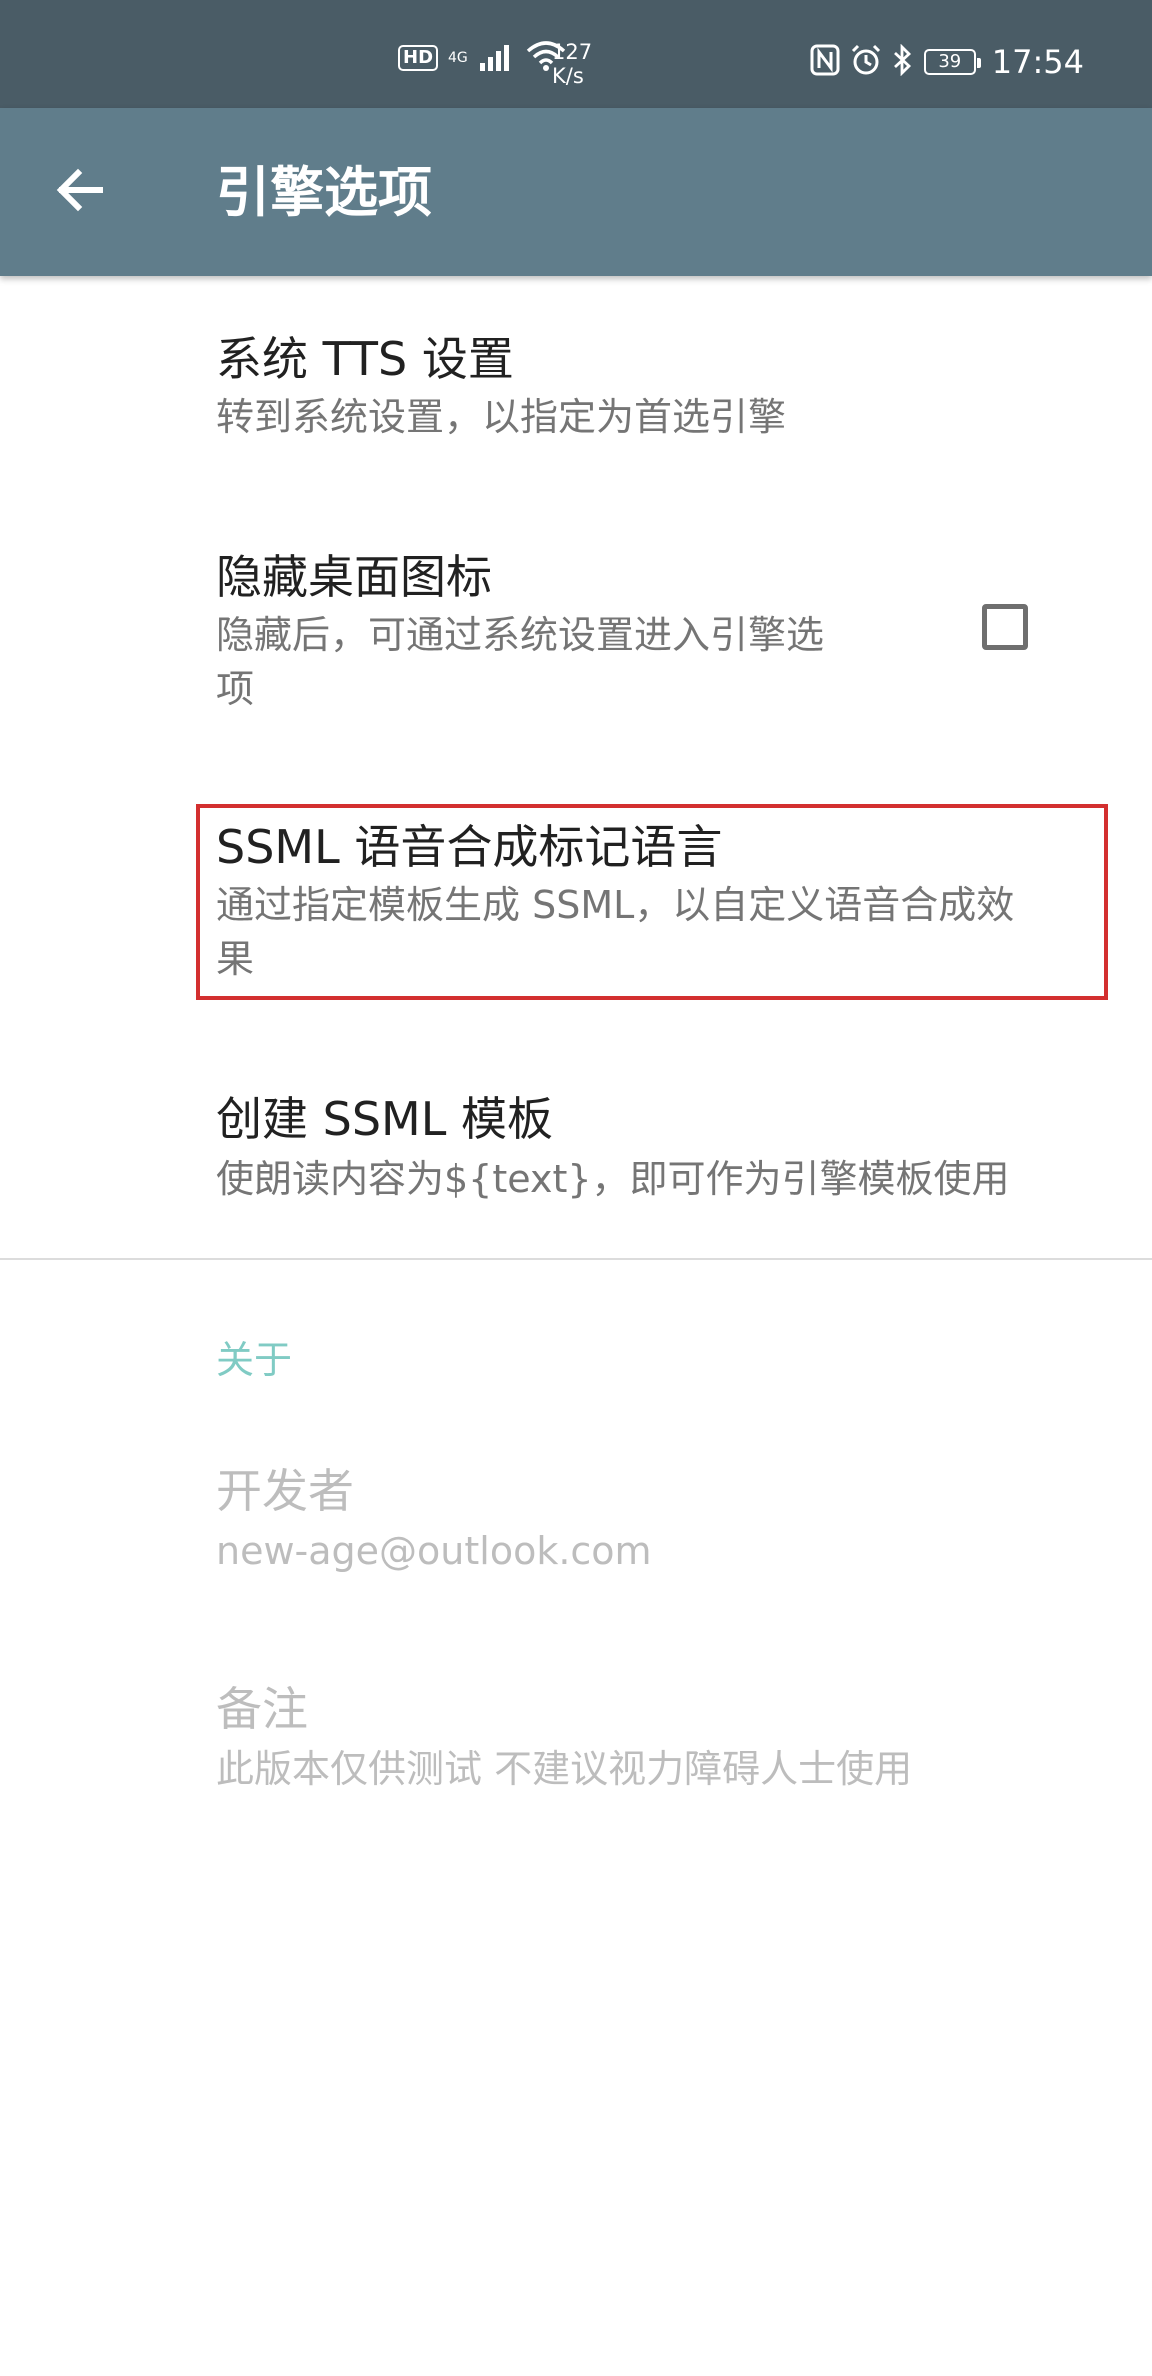 The image size is (1152, 2376). What do you see at coordinates (384, 1119) in the screenshot?
I see `pref-title: 创建 SSML 模板` at bounding box center [384, 1119].